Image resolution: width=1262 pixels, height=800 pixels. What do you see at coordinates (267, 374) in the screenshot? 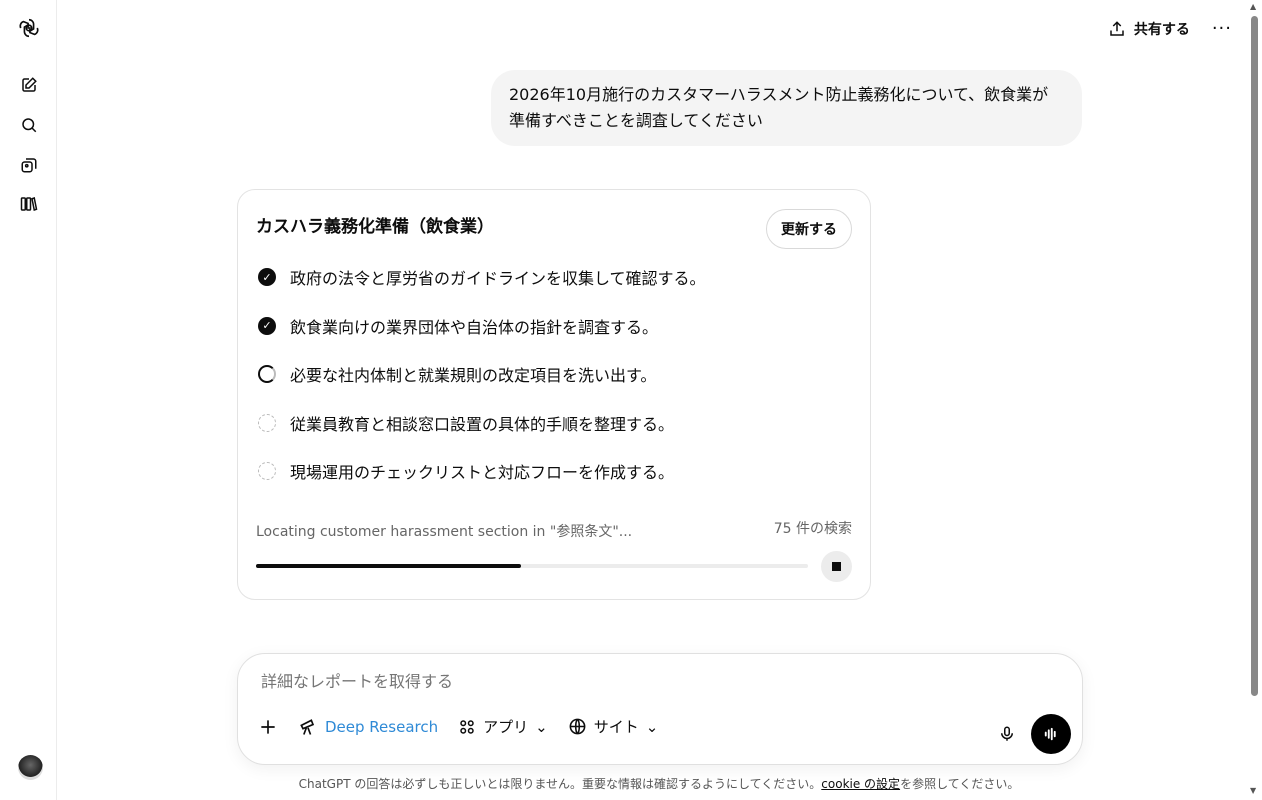
I see `spinner-icon` at bounding box center [267, 374].